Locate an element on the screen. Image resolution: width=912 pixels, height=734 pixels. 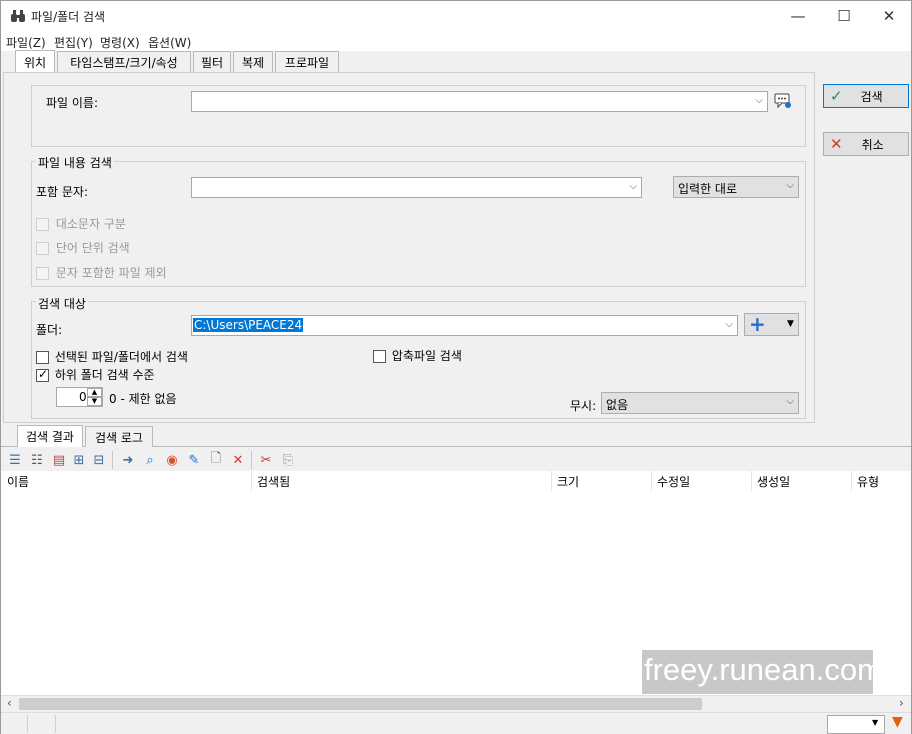
minimize-icon: — is located at coordinates (798, 16).